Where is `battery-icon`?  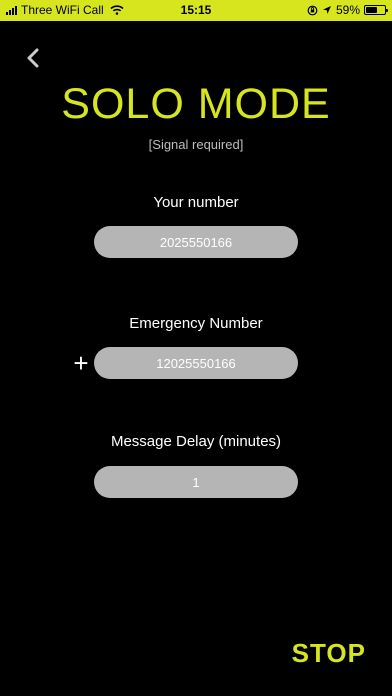
battery-icon is located at coordinates (376, 10).